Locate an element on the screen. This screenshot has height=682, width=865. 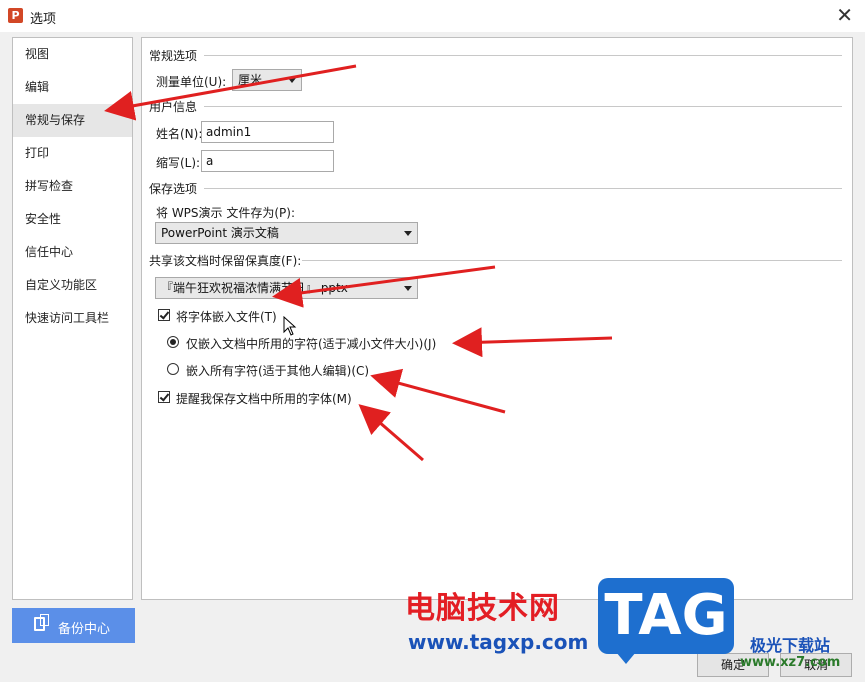
initials-input: a is located at coordinates (267, 161).